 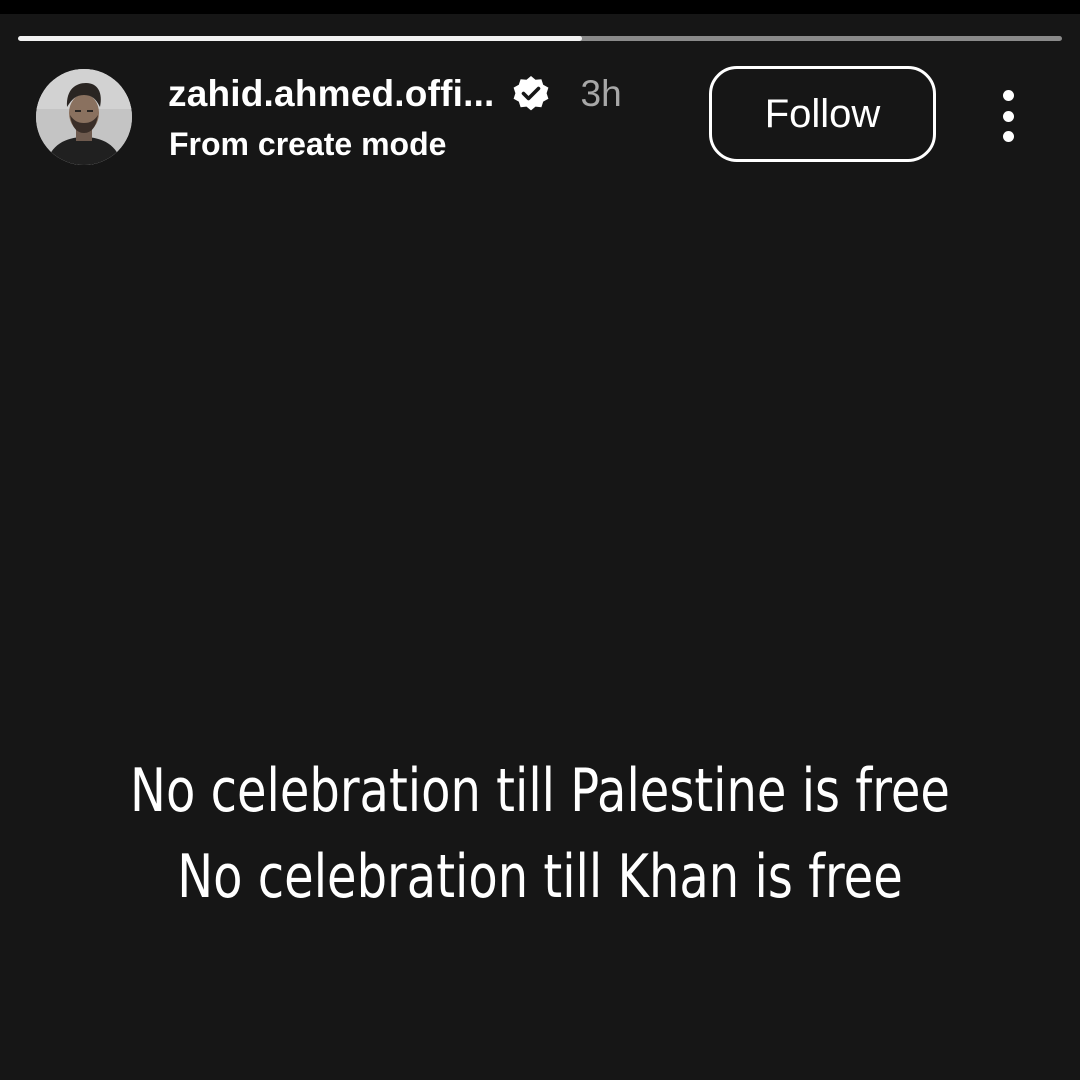 I want to click on story-progress-fill, so click(x=300, y=38).